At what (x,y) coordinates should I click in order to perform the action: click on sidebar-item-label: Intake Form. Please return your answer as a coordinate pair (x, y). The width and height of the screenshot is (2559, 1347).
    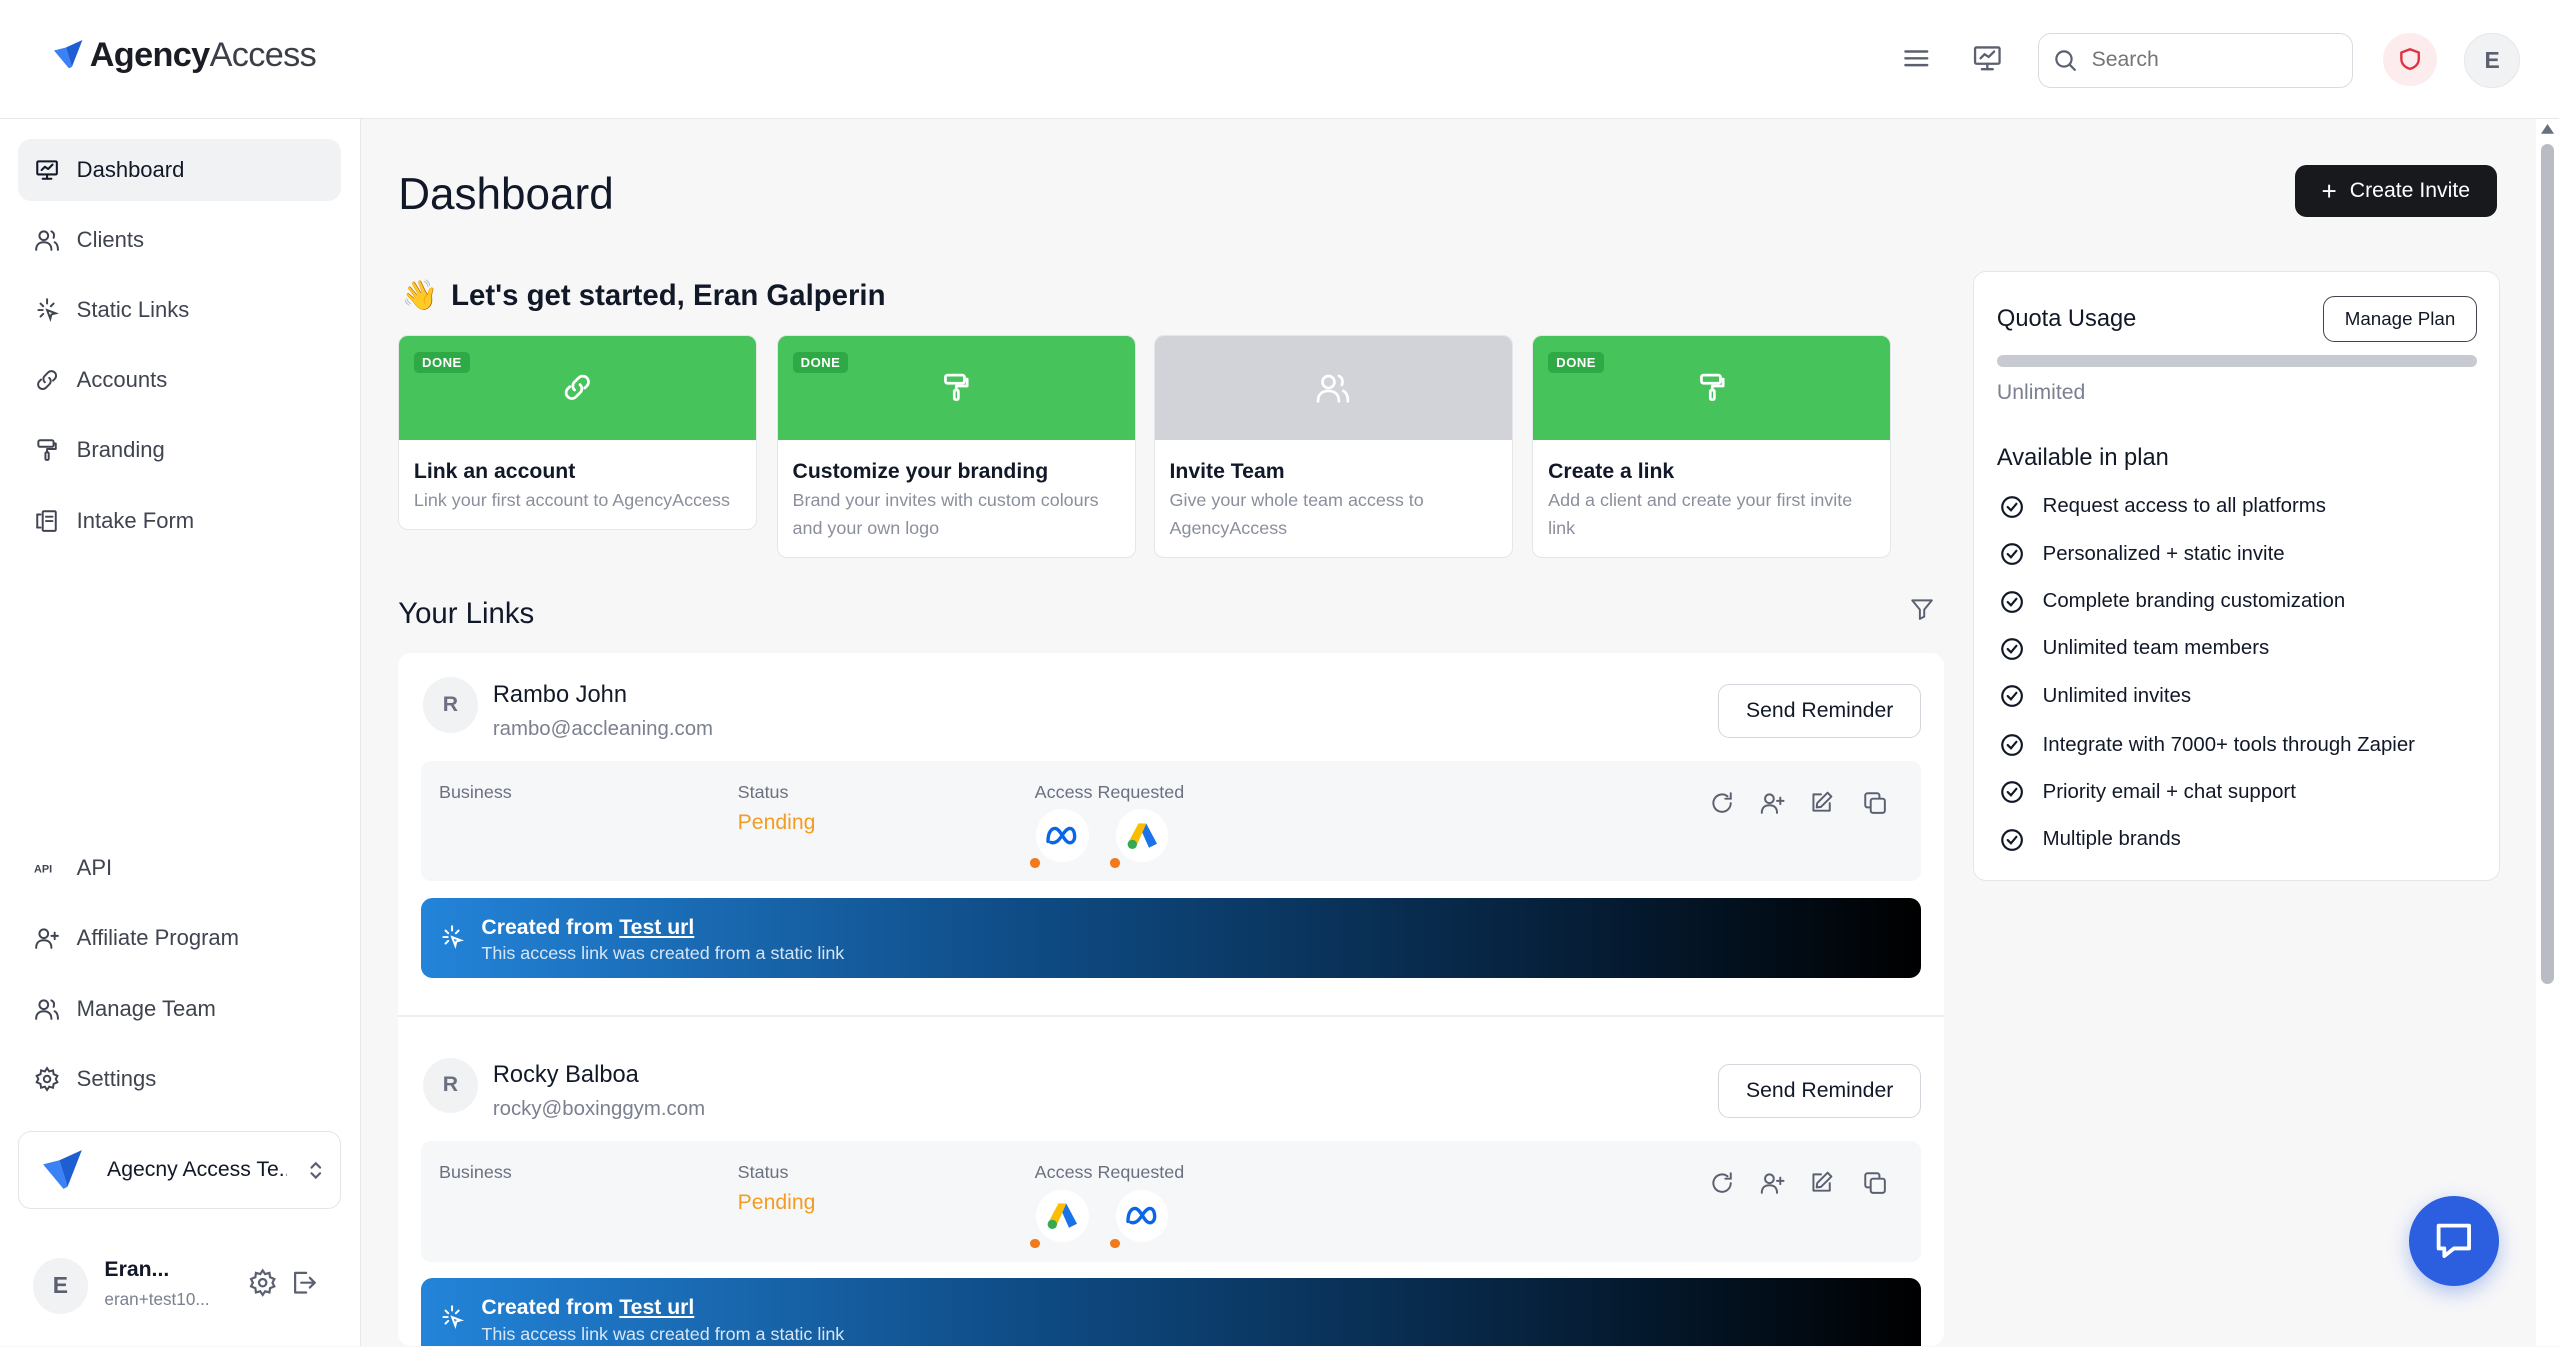
    Looking at the image, I should click on (135, 520).